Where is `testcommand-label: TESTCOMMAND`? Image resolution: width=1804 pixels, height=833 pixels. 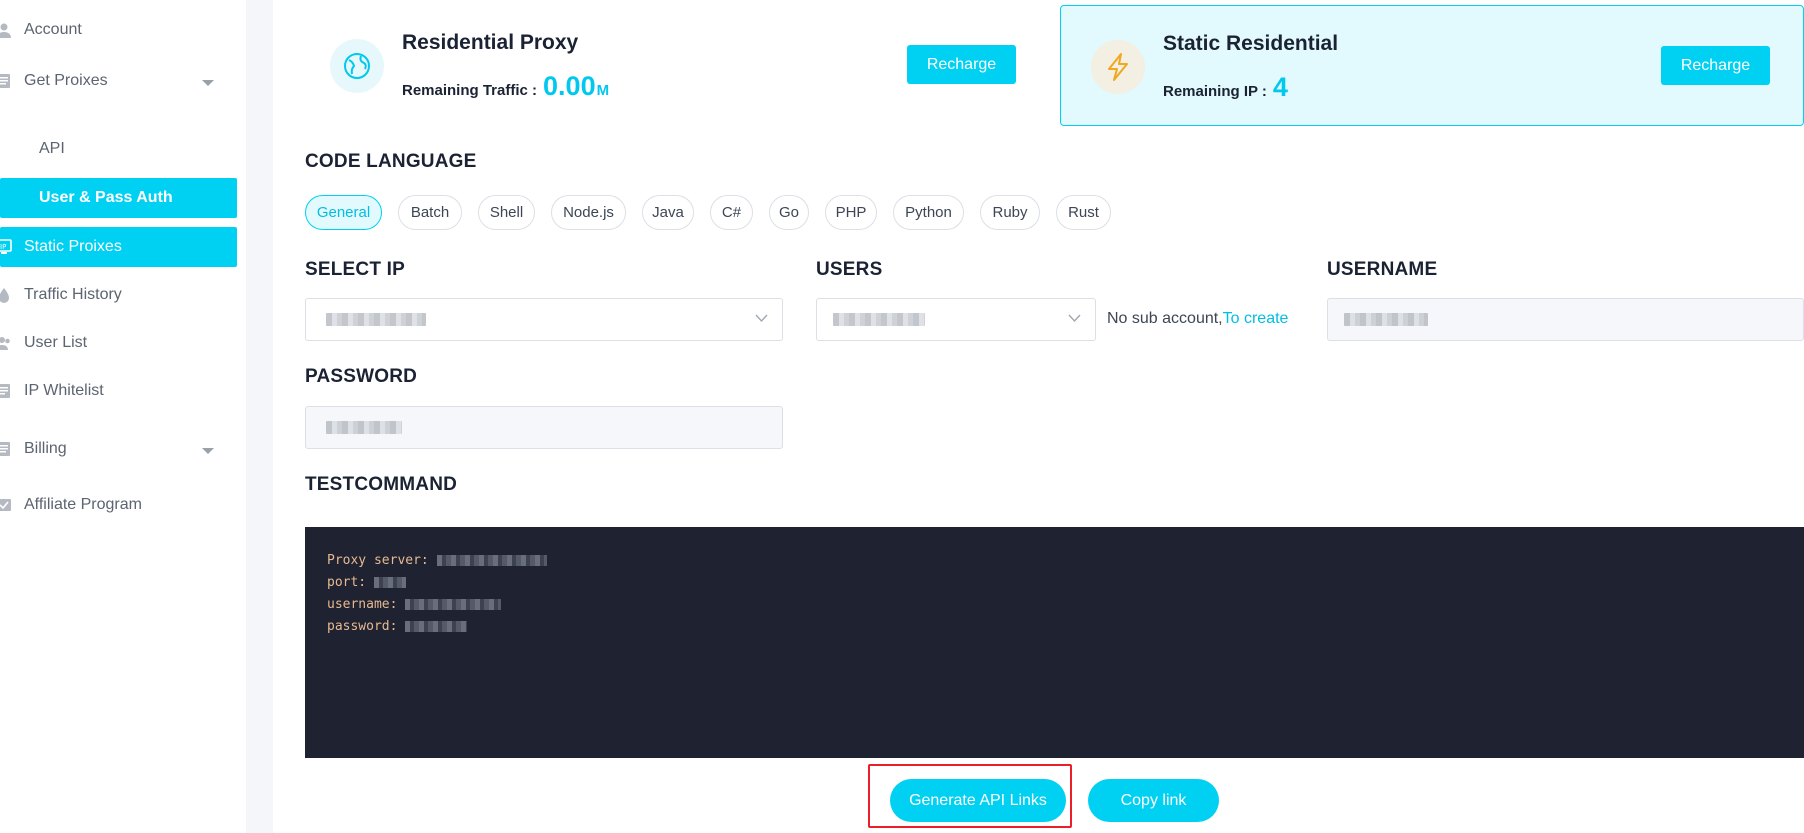 testcommand-label: TESTCOMMAND is located at coordinates (381, 484).